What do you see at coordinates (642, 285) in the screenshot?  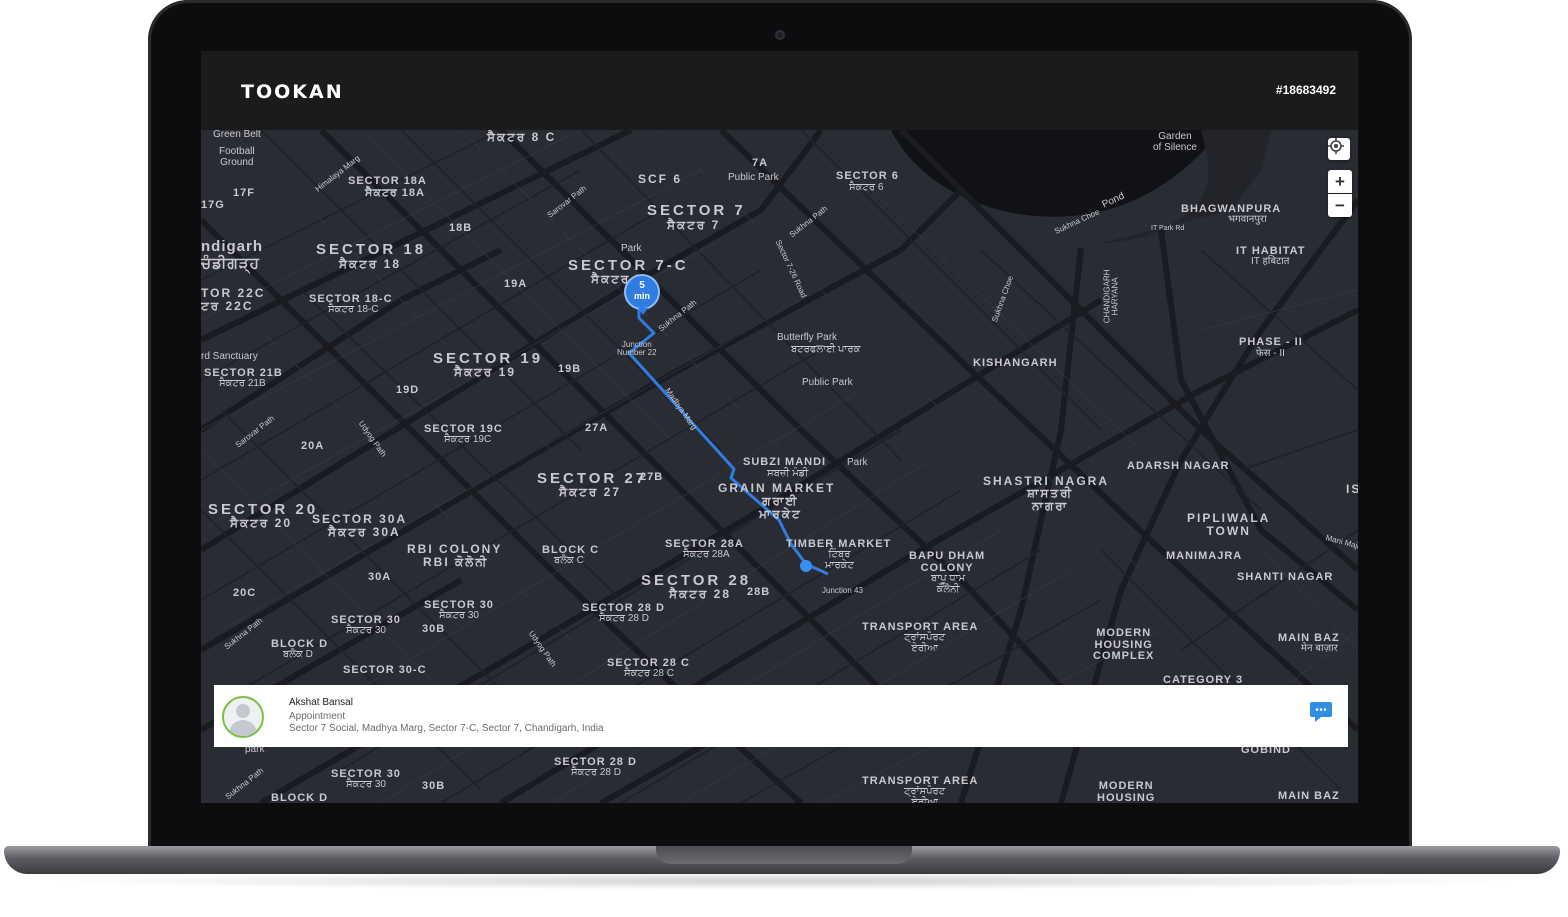 I see `eta-value: 5` at bounding box center [642, 285].